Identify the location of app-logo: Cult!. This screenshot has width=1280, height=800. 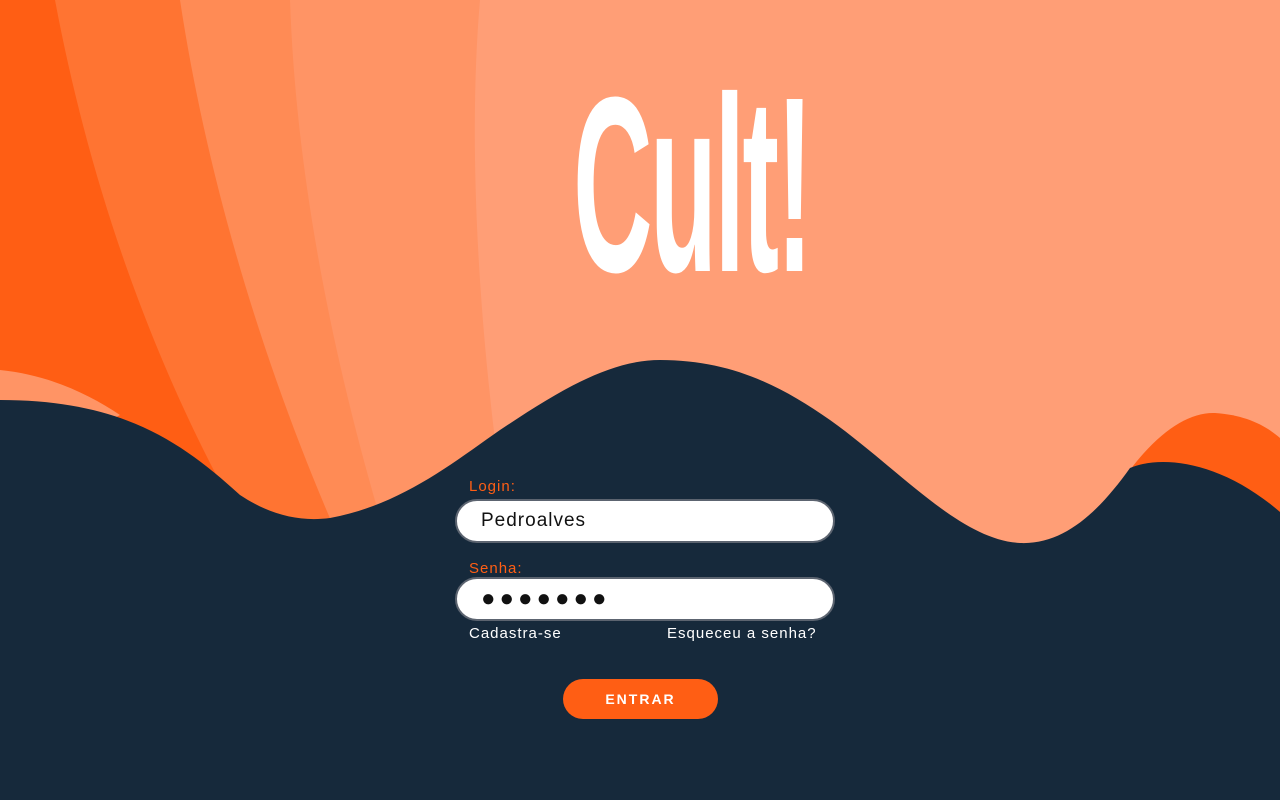
(693, 184).